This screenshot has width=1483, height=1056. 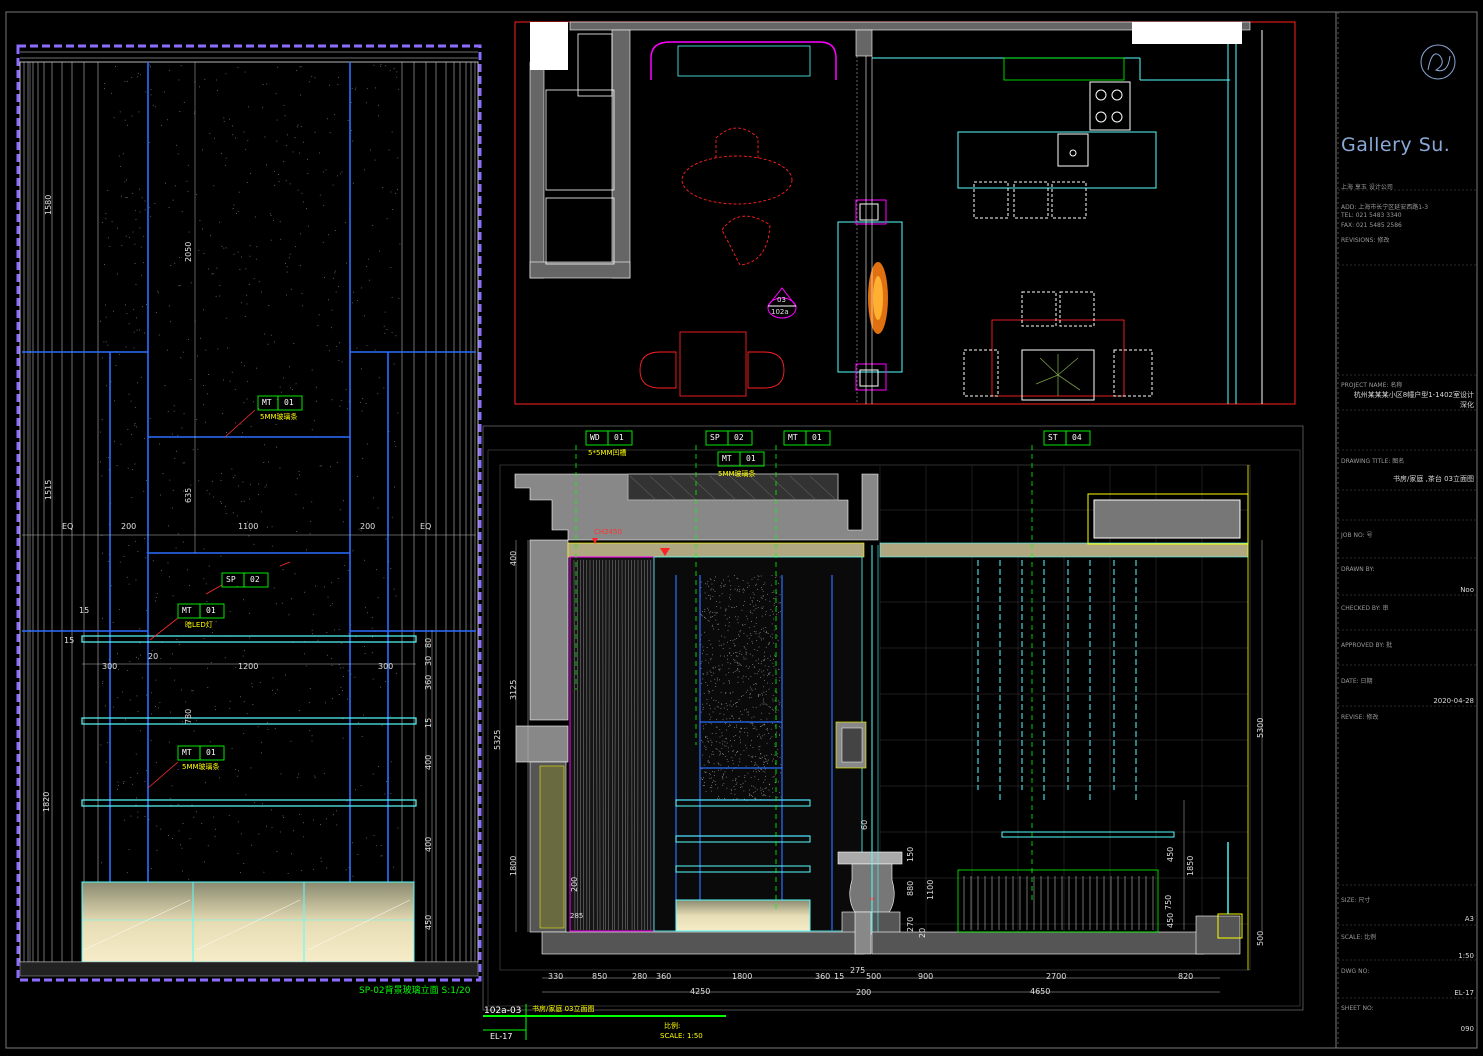 I want to click on footer-scale: SCALE: 1:50, so click(x=681, y=1036).